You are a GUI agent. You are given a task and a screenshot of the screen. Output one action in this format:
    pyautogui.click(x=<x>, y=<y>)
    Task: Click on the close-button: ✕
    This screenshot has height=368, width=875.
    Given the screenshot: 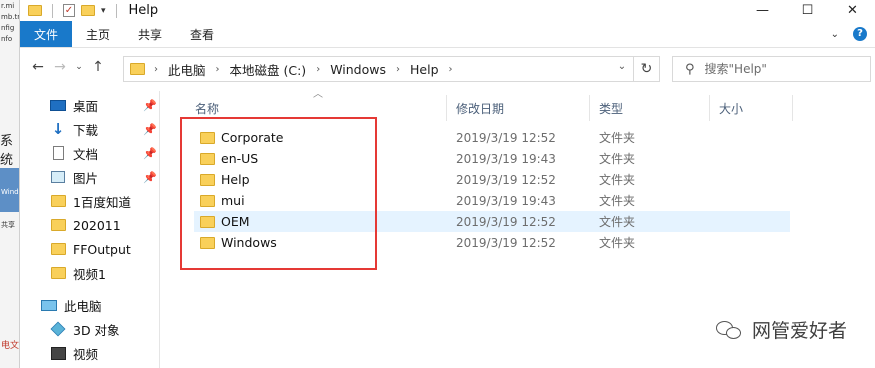 What is the action you would take?
    pyautogui.click(x=852, y=10)
    